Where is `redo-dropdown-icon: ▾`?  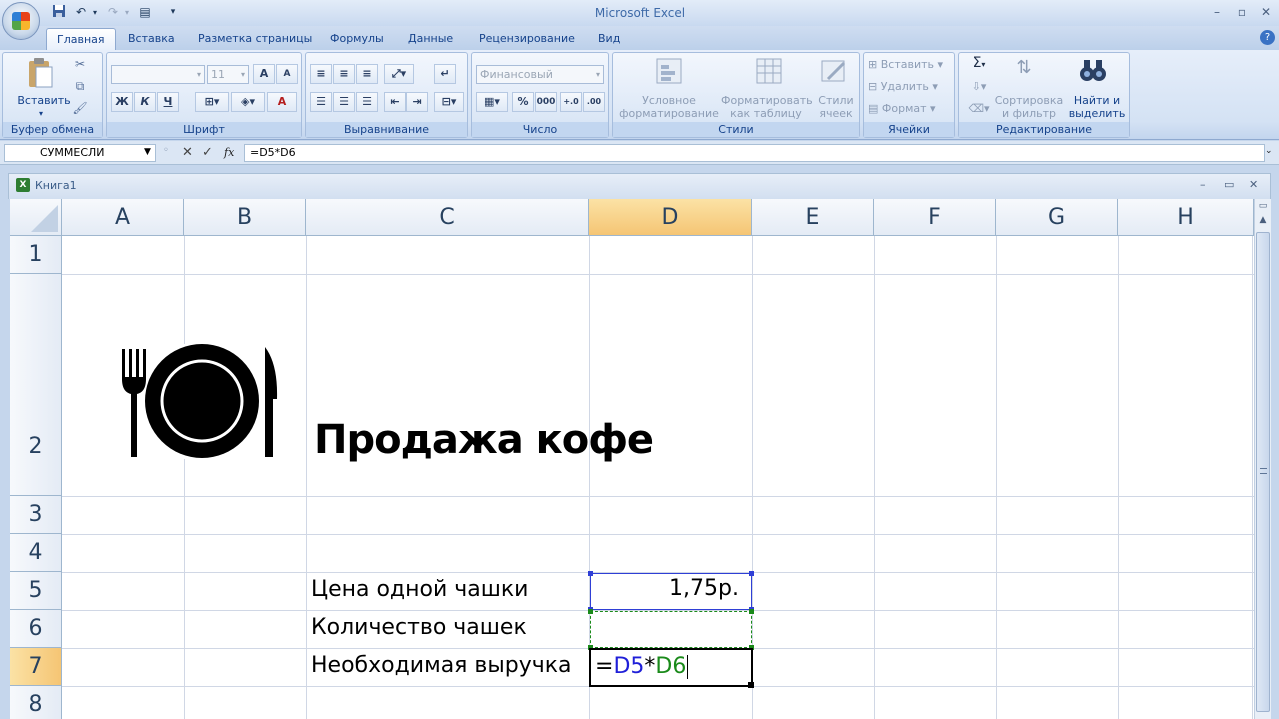
redo-dropdown-icon: ▾ is located at coordinates (127, 12).